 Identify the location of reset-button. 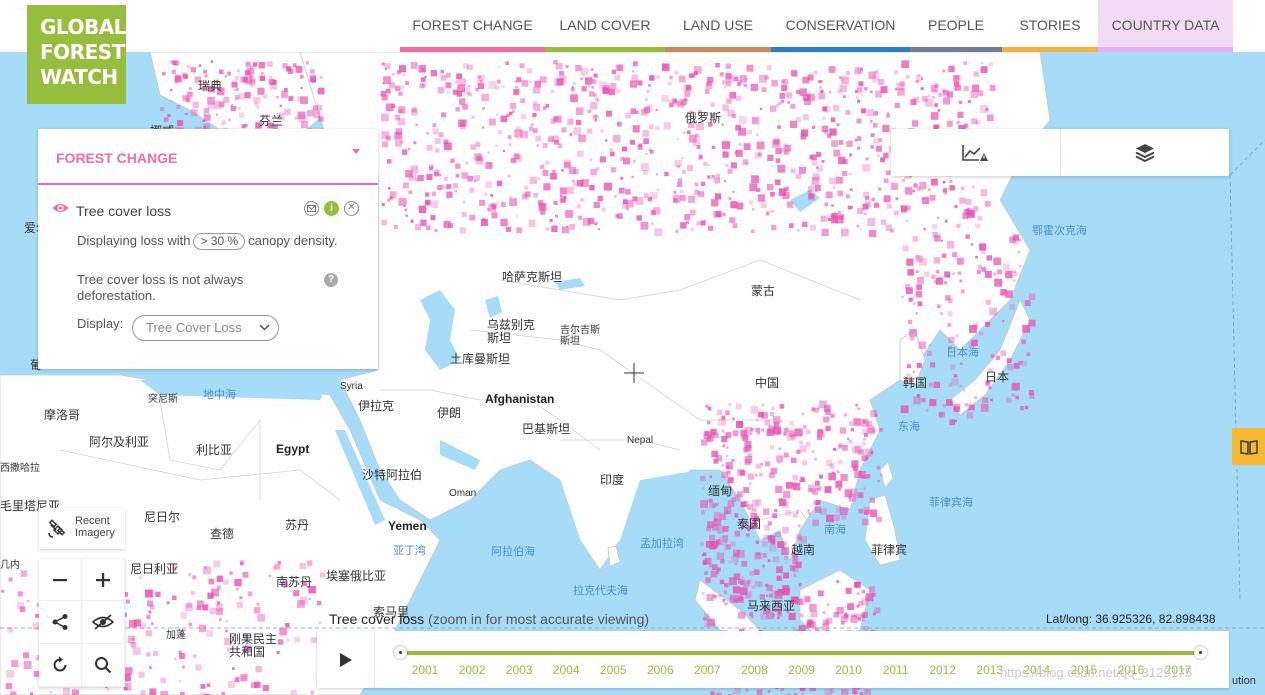
(60, 665).